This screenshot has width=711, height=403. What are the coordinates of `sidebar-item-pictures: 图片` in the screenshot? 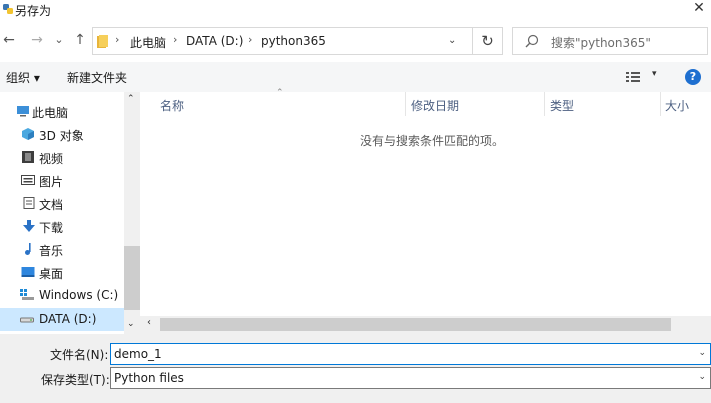 It's located at (62, 180).